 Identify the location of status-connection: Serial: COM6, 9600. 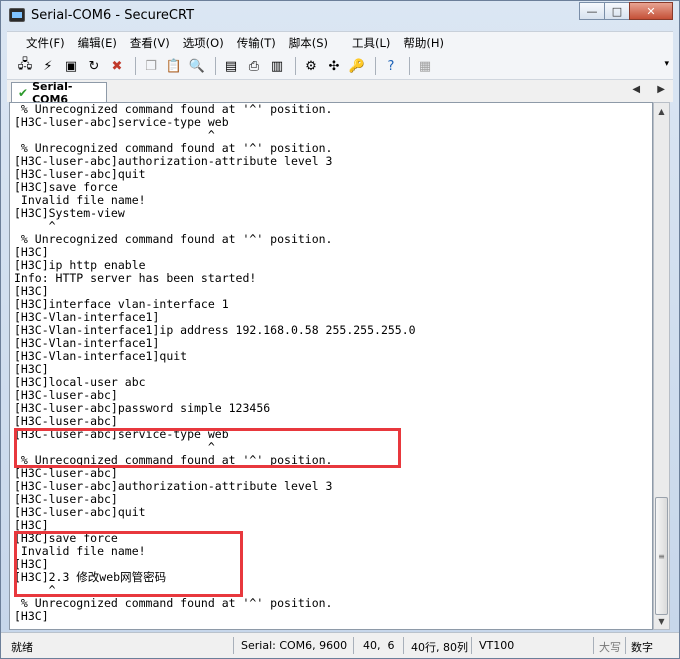
(294, 645).